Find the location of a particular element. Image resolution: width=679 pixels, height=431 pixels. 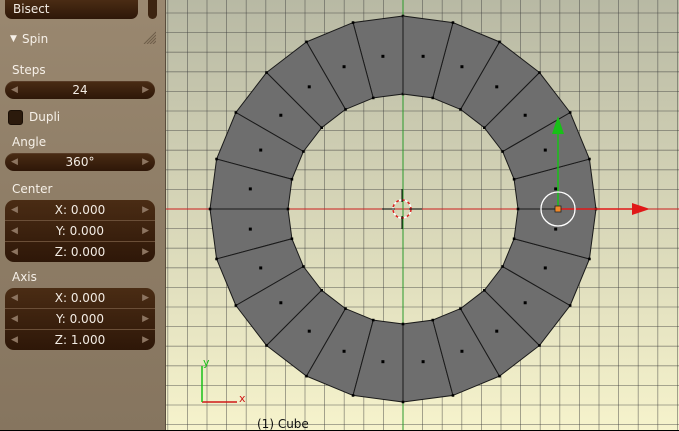

center-x-field: ◀ X: 0.000 ▶ is located at coordinates (80, 210).